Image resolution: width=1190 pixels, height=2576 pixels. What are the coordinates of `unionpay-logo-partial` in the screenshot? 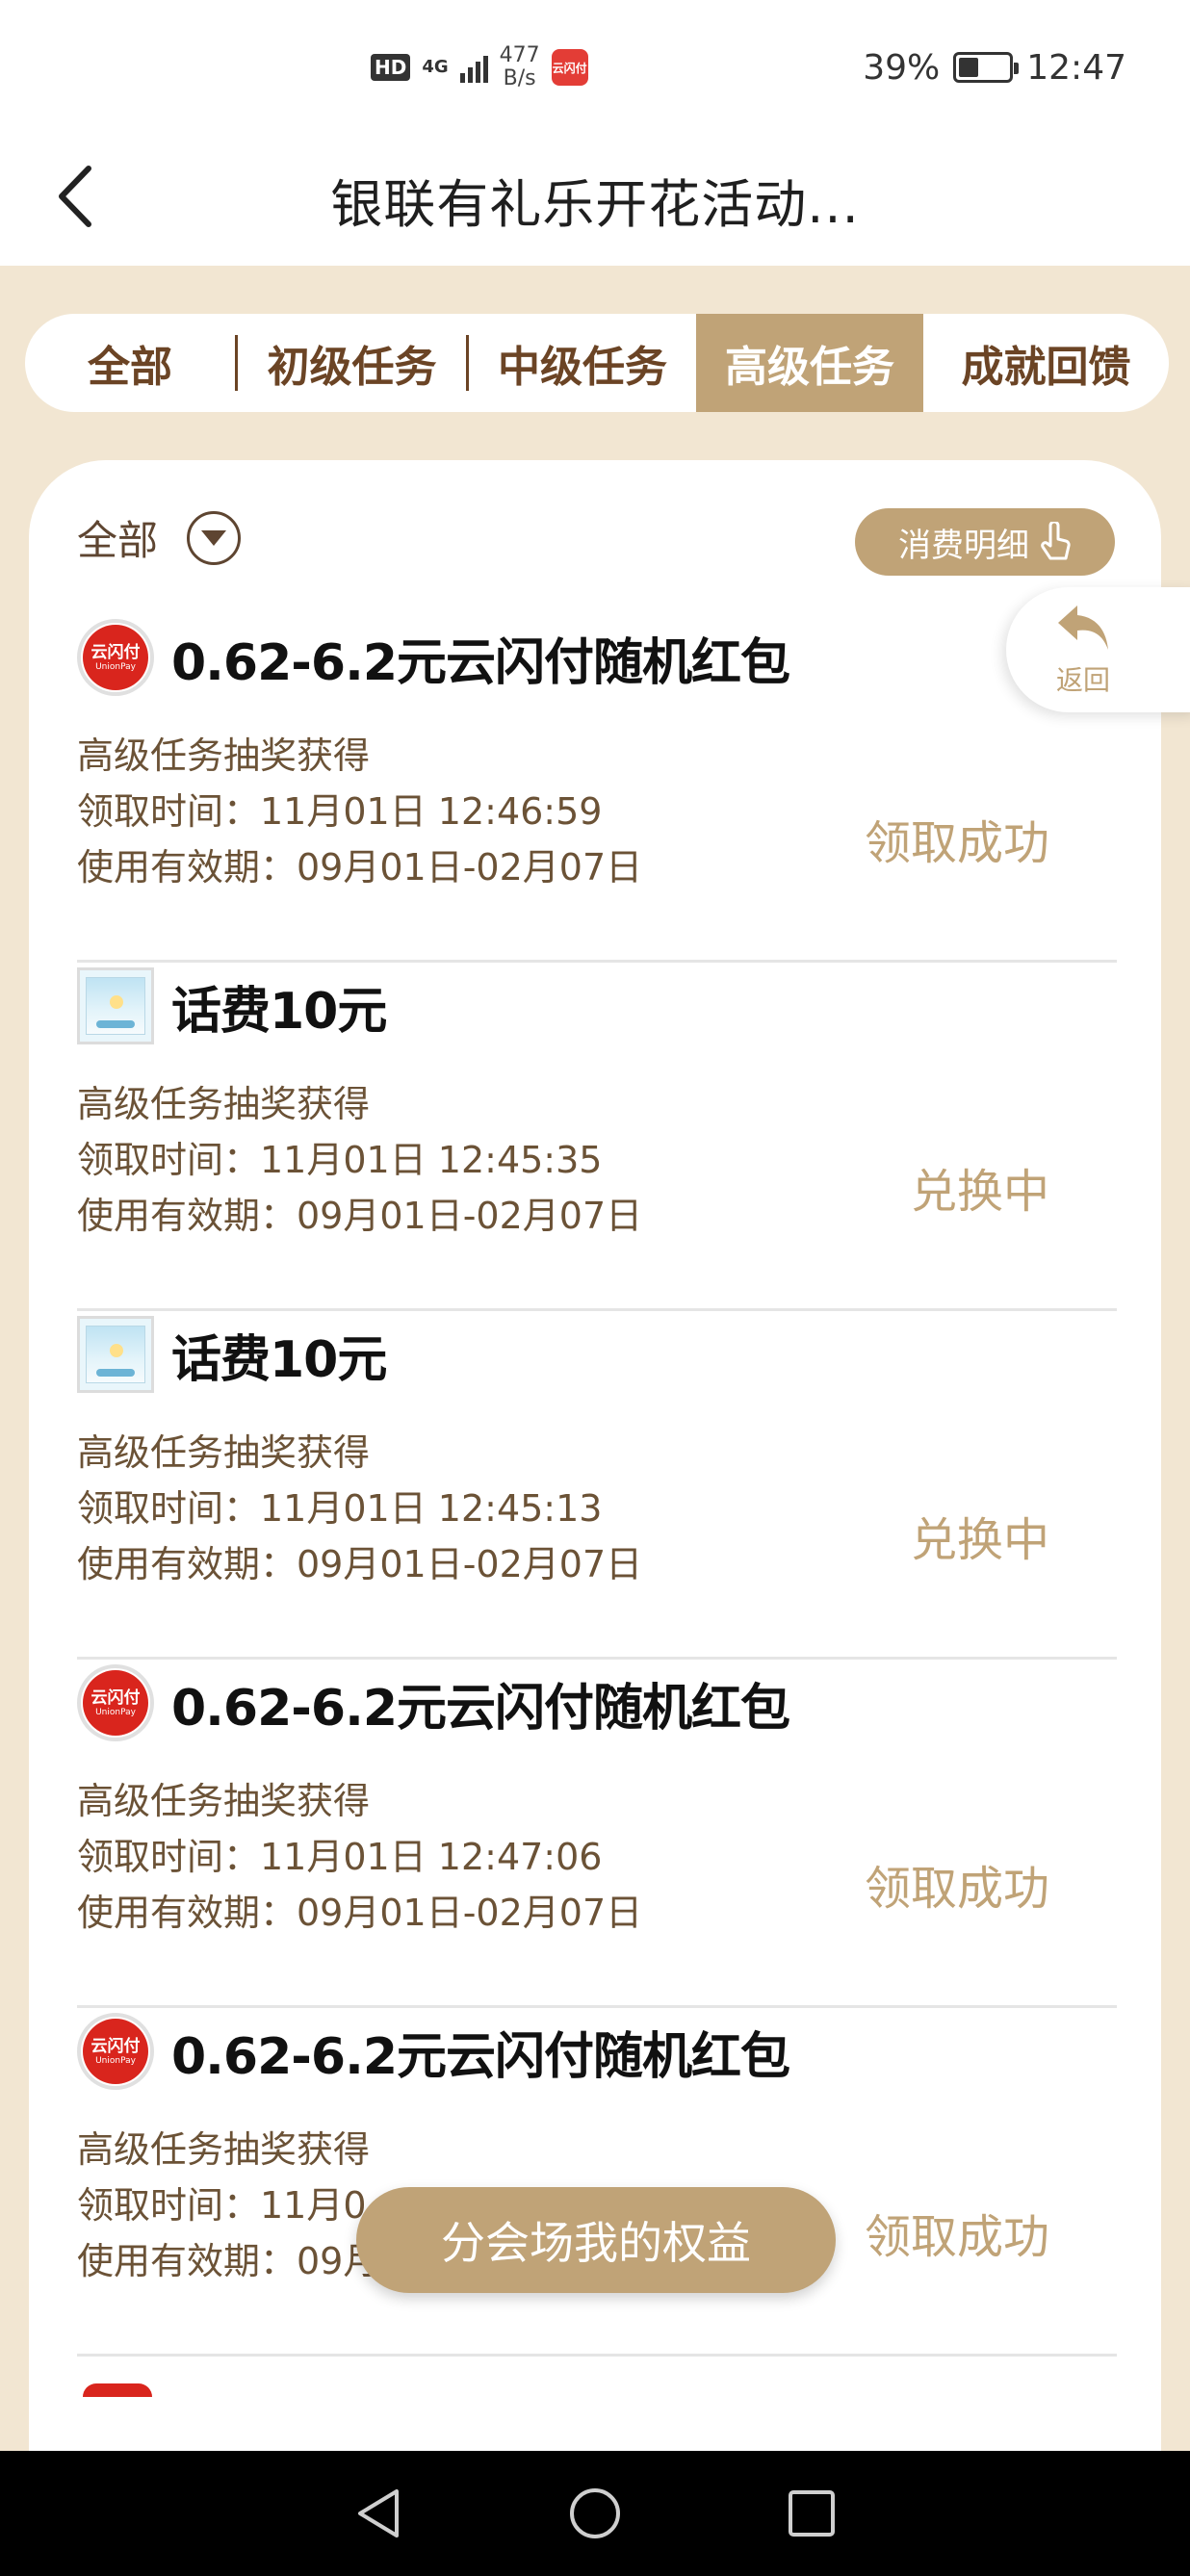 It's located at (118, 2390).